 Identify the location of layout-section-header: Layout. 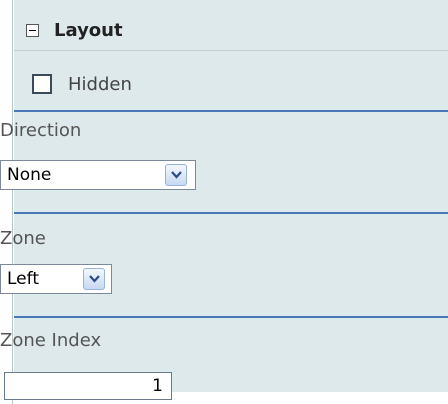
(231, 32).